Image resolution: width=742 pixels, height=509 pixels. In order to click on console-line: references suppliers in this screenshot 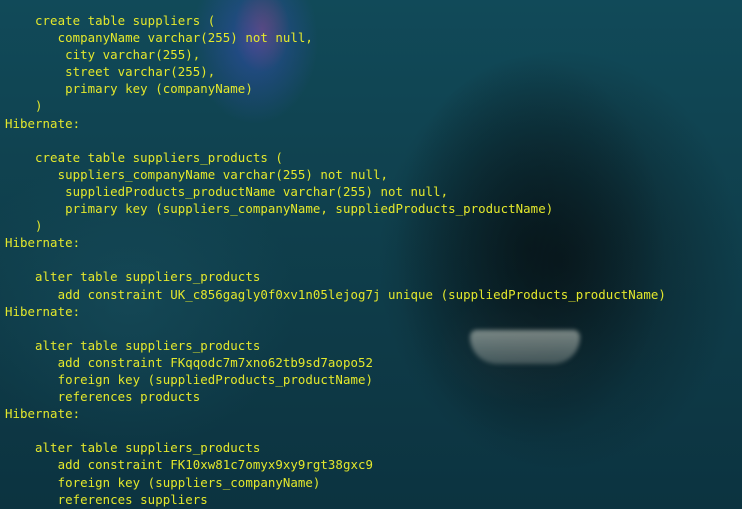, I will do `click(106, 499)`.